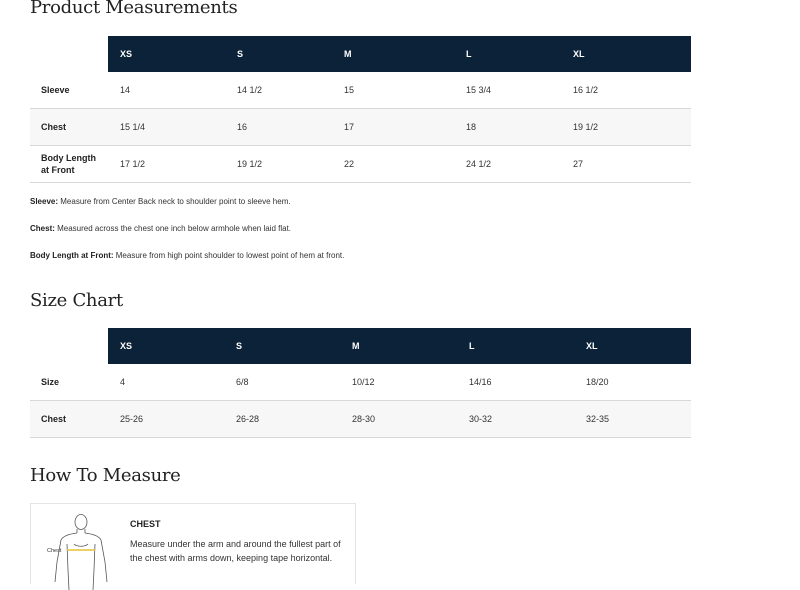 The width and height of the screenshot is (800, 590). Describe the element at coordinates (632, 419) in the screenshot. I see `table-cell: 32-35` at that location.